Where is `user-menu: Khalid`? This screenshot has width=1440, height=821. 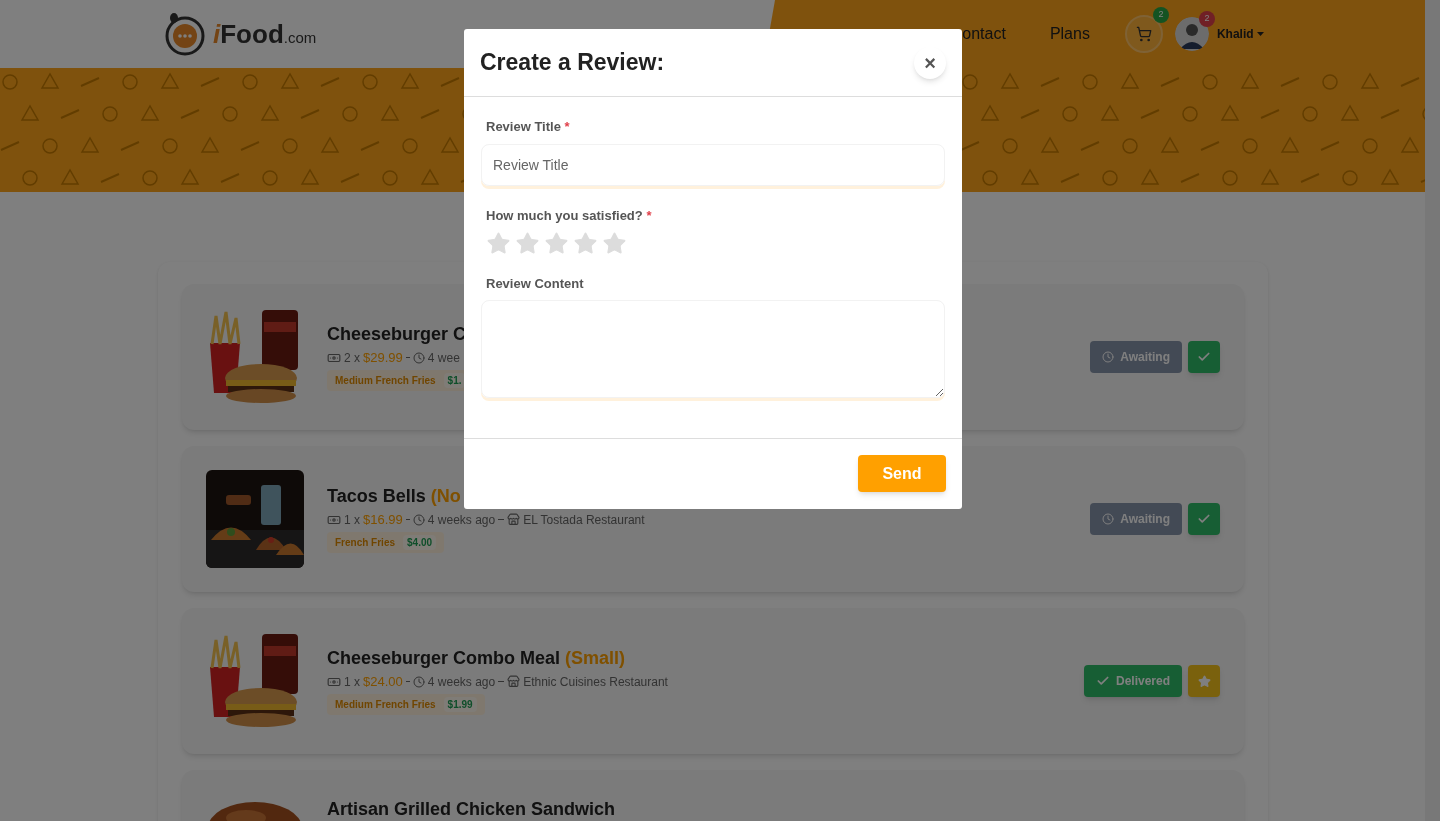
user-menu: Khalid is located at coordinates (1240, 34).